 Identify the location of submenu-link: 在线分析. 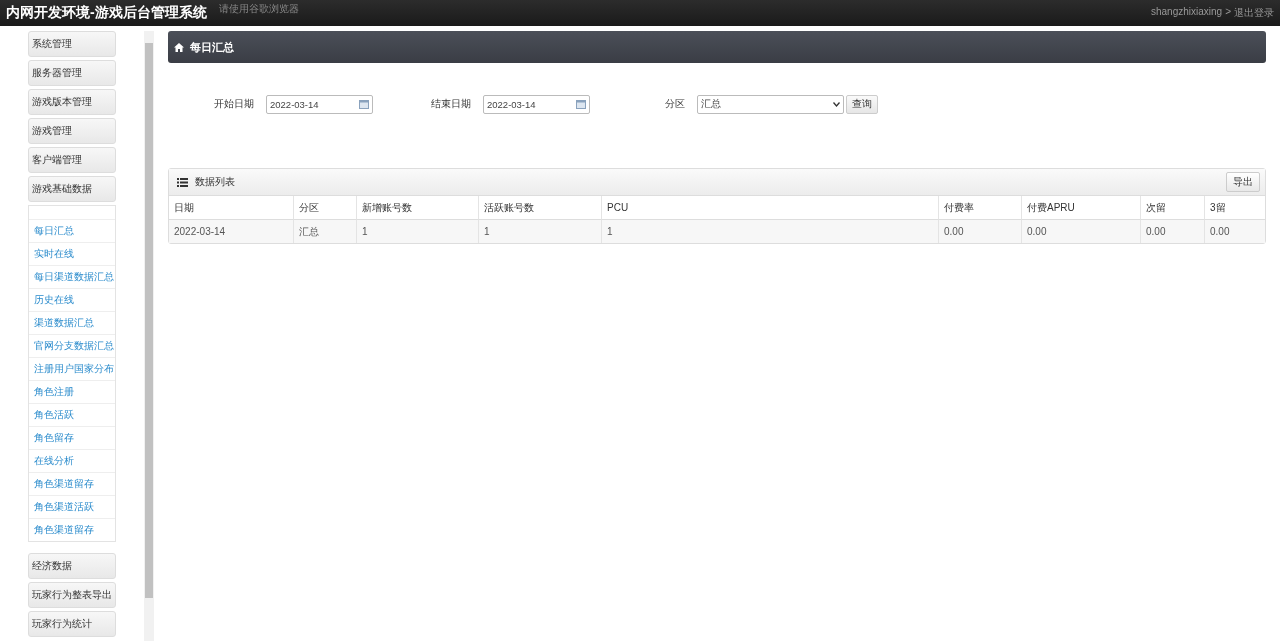
(72, 460).